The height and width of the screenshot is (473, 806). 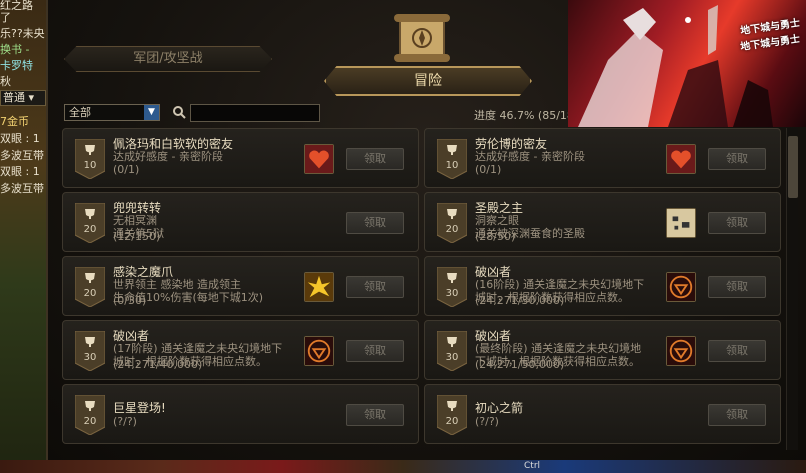 I want to click on desc-line-1: 无相冥渊, so click(x=135, y=220).